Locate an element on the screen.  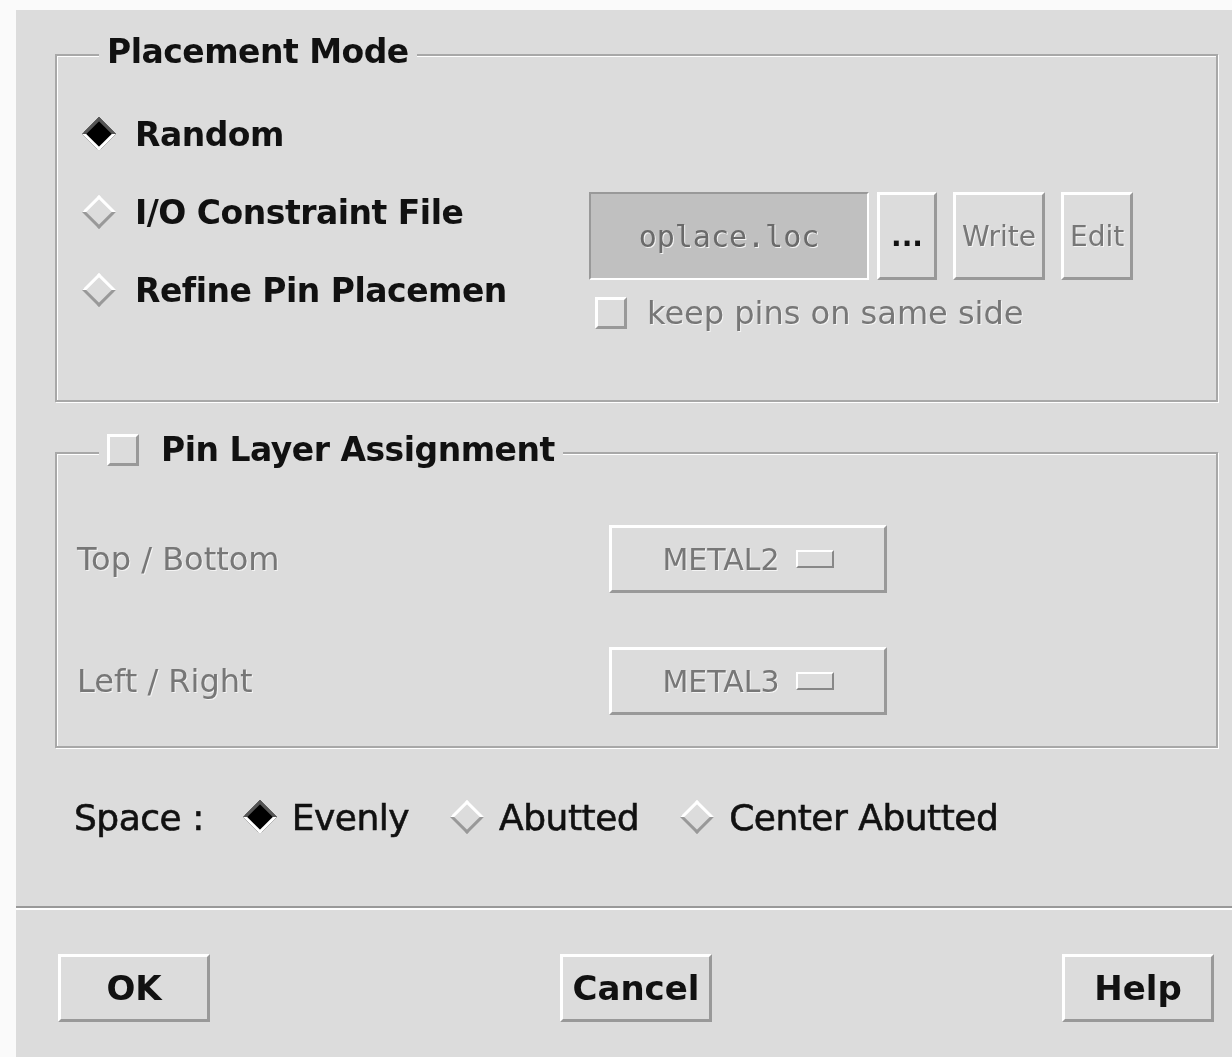
dialog-button: Cancel is located at coordinates (636, 988).